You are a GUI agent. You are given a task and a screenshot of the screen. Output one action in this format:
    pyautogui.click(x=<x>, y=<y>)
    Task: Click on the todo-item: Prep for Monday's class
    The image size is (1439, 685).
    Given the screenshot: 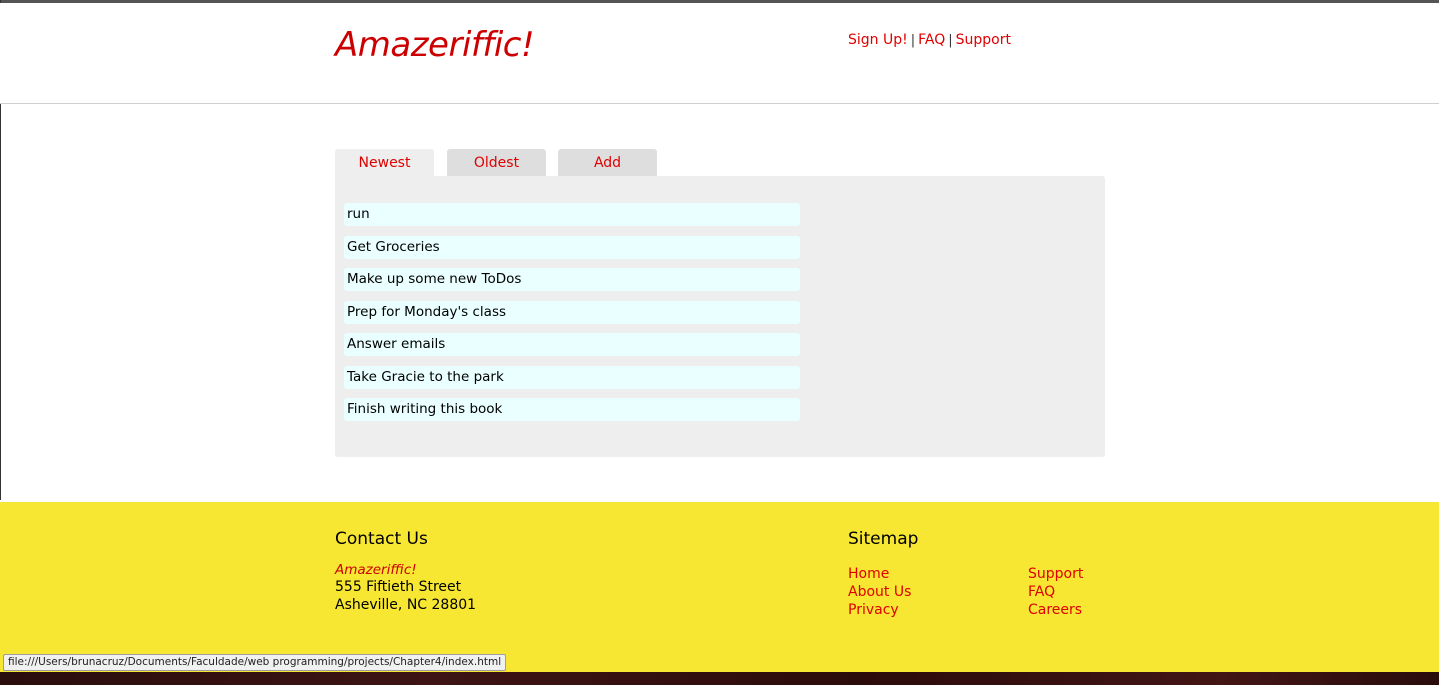 What is the action you would take?
    pyautogui.click(x=572, y=312)
    